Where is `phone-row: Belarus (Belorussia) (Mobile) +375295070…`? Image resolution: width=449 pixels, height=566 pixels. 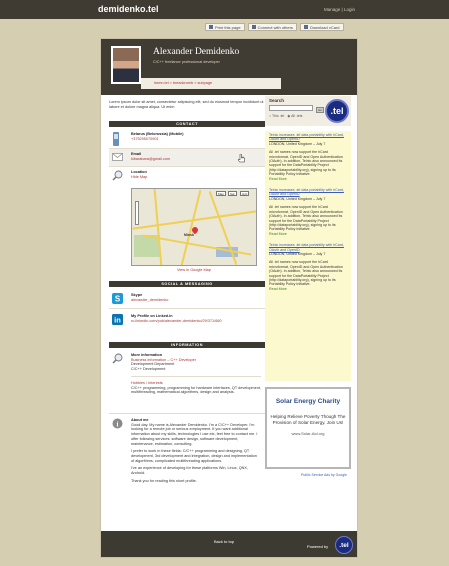 phone-row: Belarus (Belorussia) (Mobile) +375295070… is located at coordinates (187, 139).